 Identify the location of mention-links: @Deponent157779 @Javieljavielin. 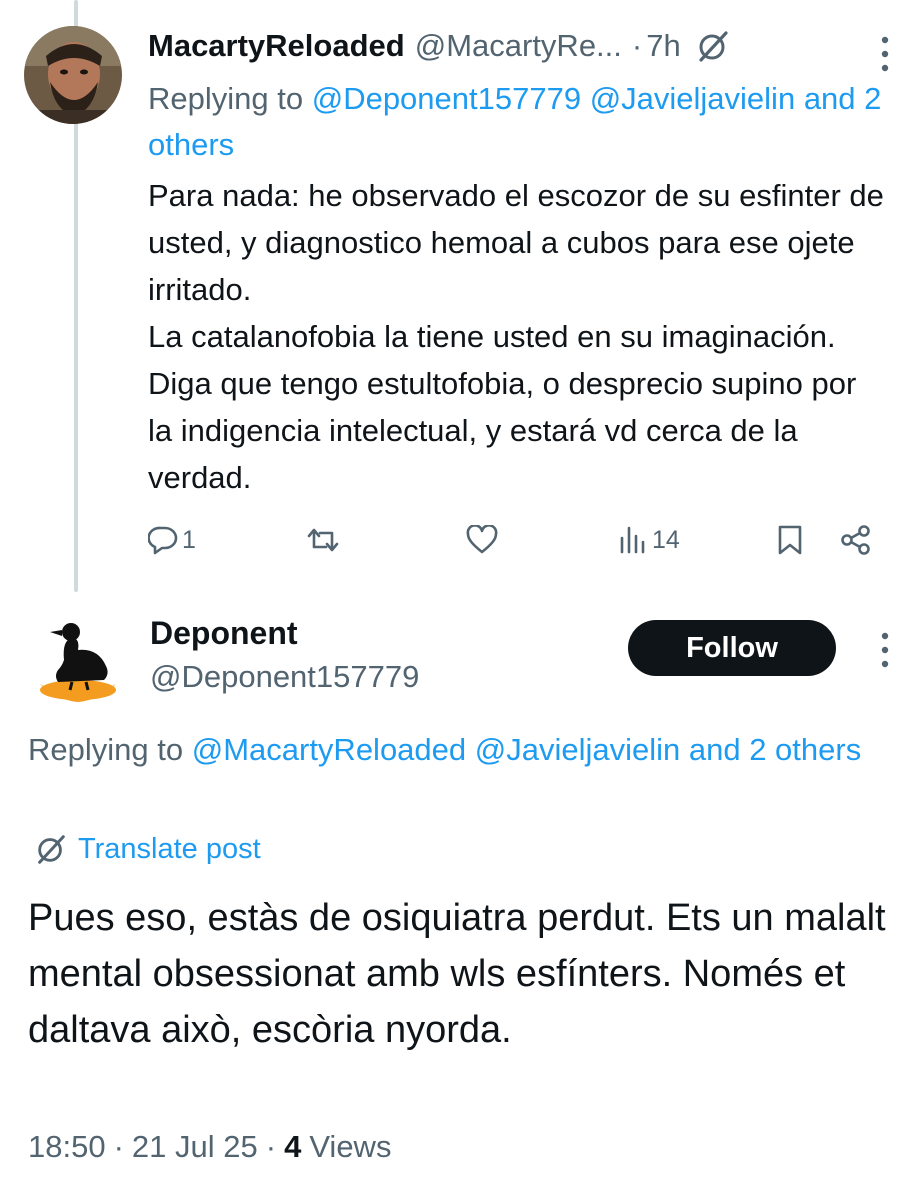
(553, 98).